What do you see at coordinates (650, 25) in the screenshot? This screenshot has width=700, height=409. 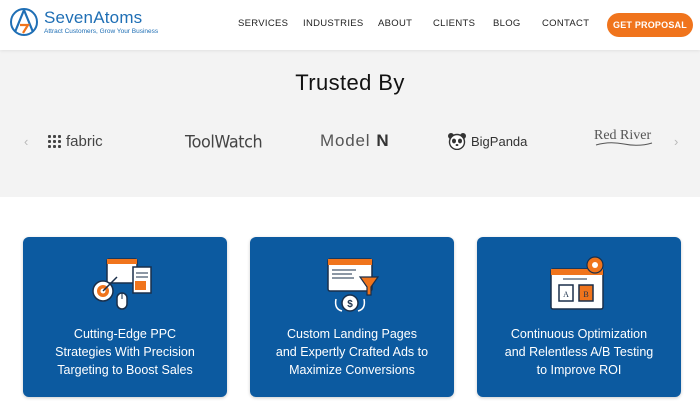 I see `get-proposal-button: GET PROPOSAL` at bounding box center [650, 25].